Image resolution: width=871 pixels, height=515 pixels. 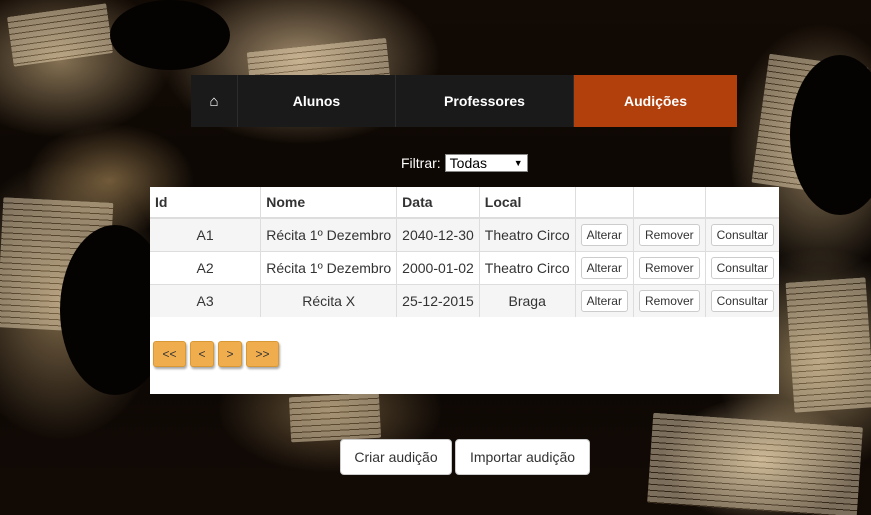 What do you see at coordinates (468, 163) in the screenshot?
I see `filter-selected-value: Todas` at bounding box center [468, 163].